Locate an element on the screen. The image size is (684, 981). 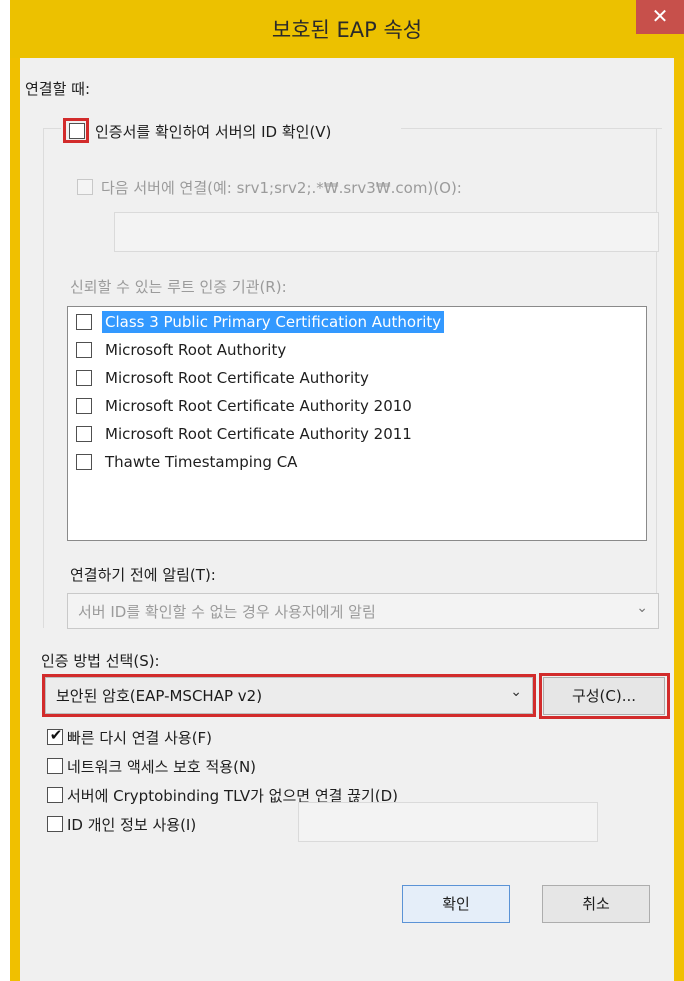
notify-select: 서버 ID를 확인할 수 없는 경우 사용자에게 알림 ⌄ is located at coordinates (363, 611).